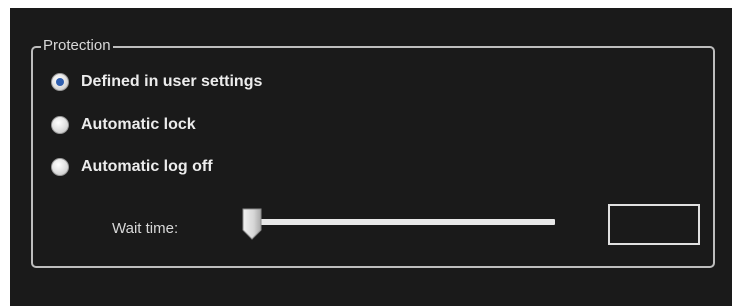 Image resolution: width=732 pixels, height=306 pixels. I want to click on radio-label-automatic-log-off: Automatic log off, so click(147, 166).